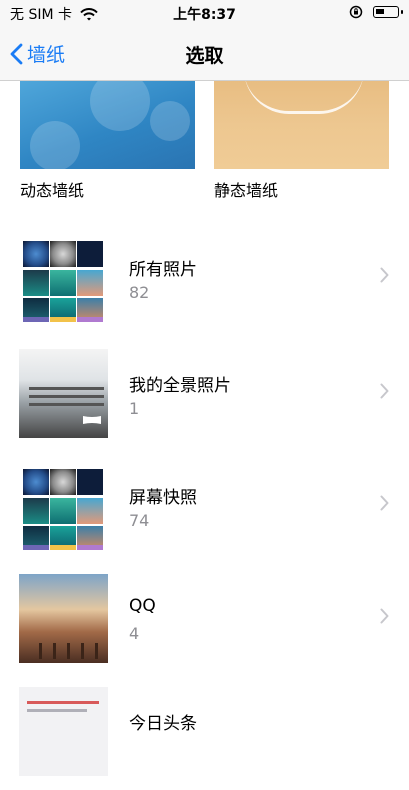 The image size is (409, 790). Describe the element at coordinates (52, 190) in the screenshot. I see `dynamic-wallpaper-label: 动态墙纸` at that location.